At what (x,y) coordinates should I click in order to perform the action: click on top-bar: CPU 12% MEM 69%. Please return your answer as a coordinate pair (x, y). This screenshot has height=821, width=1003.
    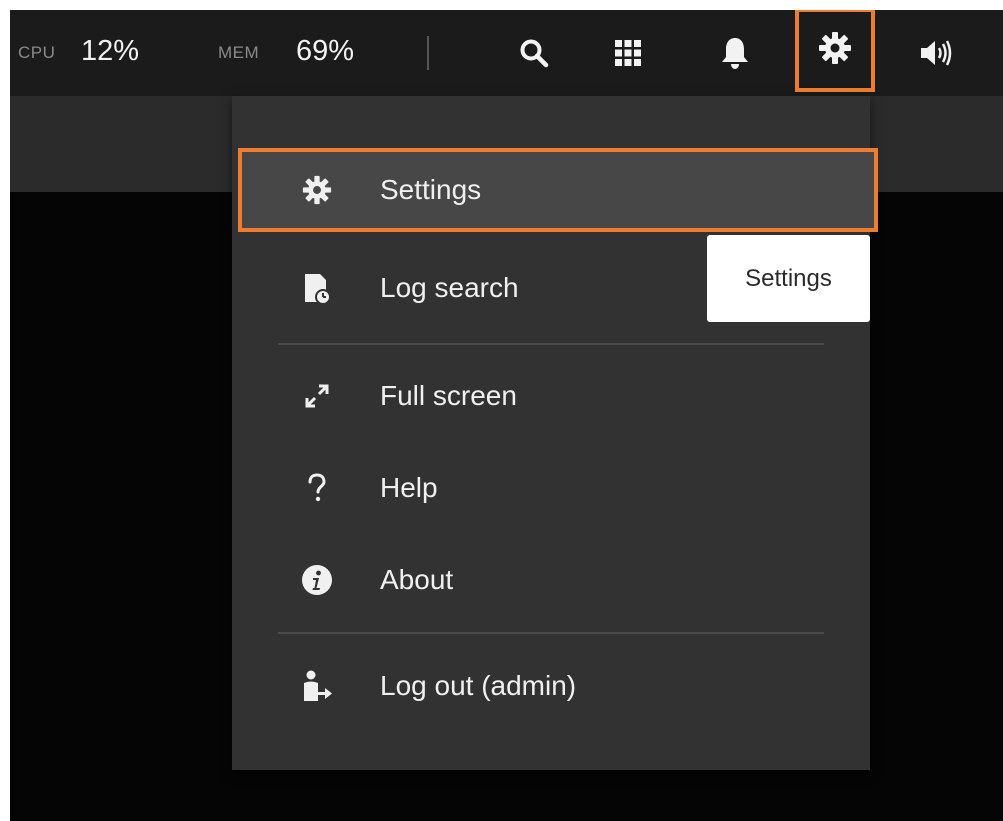
    Looking at the image, I should click on (506, 53).